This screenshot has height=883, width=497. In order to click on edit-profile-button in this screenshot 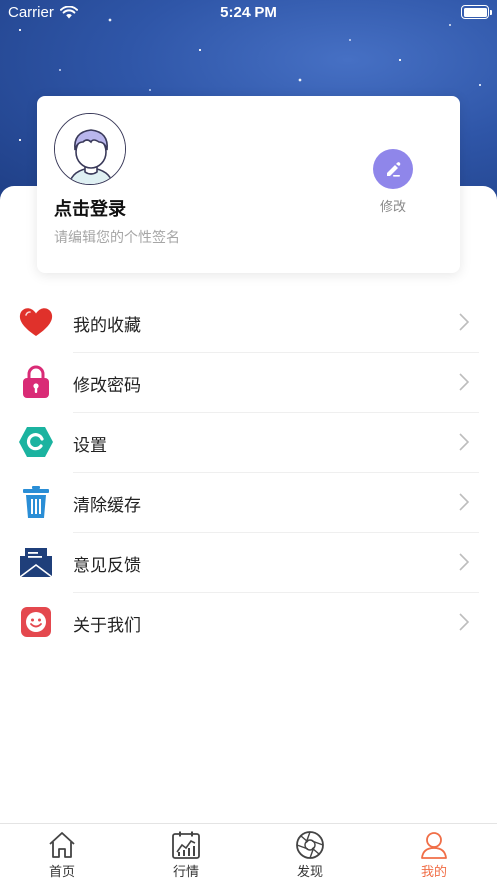, I will do `click(393, 169)`.